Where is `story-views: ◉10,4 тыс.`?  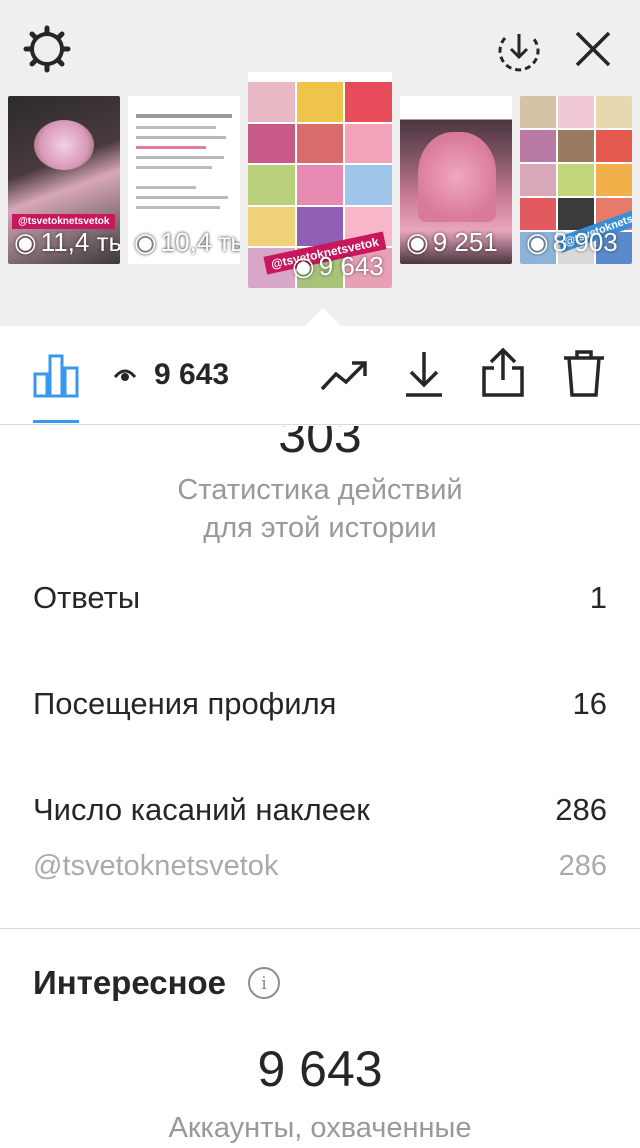
story-views: ◉10,4 тыс. is located at coordinates (187, 242).